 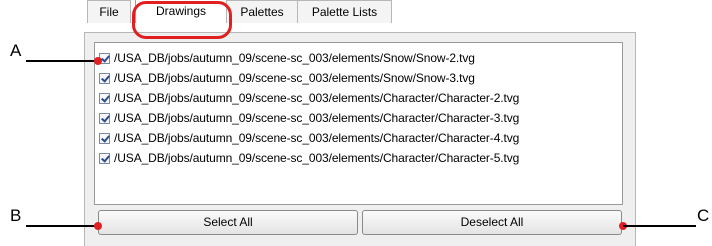 What do you see at coordinates (109, 11) in the screenshot?
I see `tab-file: File` at bounding box center [109, 11].